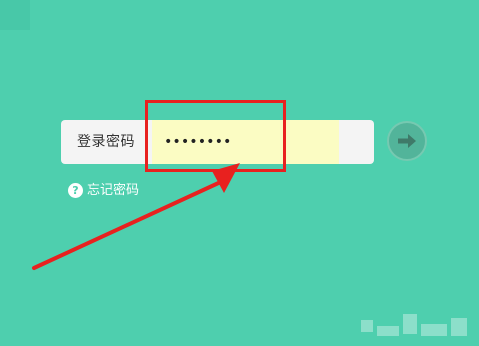 This screenshot has height=346, width=479. I want to click on watermark-graphic, so click(414, 325).